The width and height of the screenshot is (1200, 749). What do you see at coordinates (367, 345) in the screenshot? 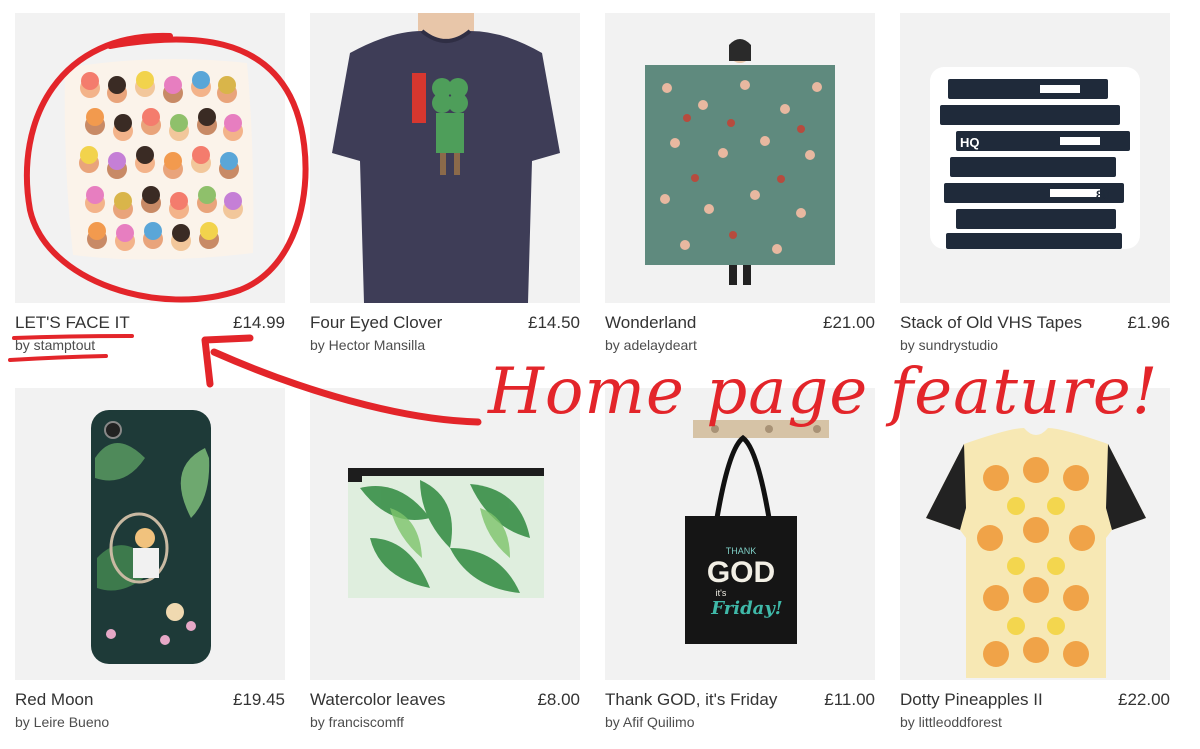
I see `product-artist: by Hector Mansilla` at bounding box center [367, 345].